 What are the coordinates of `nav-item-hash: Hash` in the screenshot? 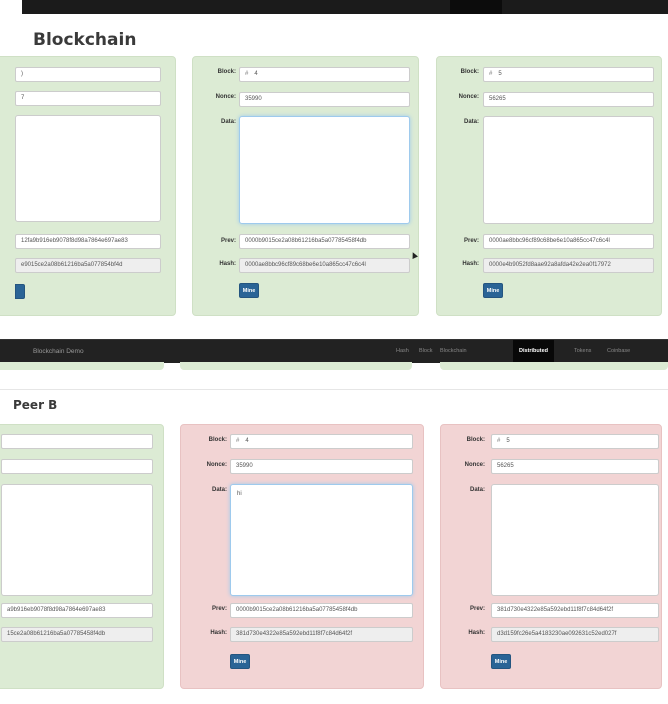 It's located at (402, 351).